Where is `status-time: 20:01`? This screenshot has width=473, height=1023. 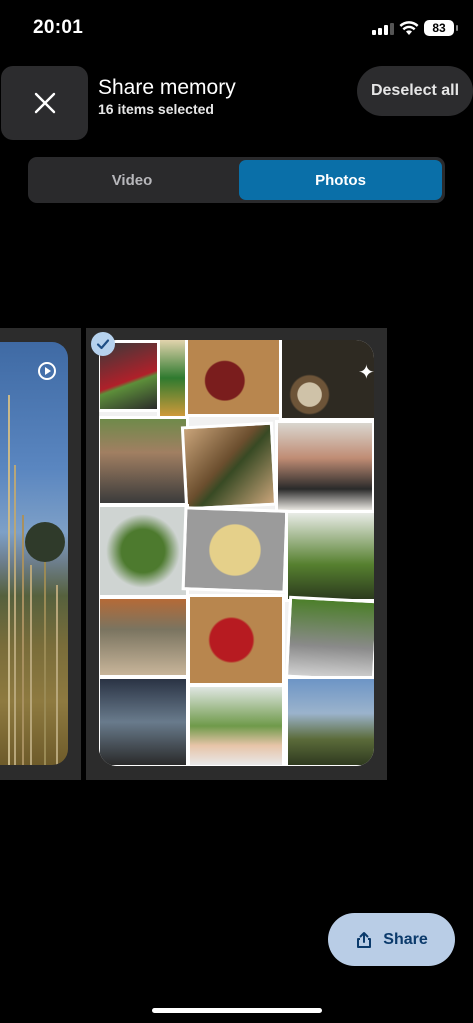
status-time: 20:01 is located at coordinates (58, 27).